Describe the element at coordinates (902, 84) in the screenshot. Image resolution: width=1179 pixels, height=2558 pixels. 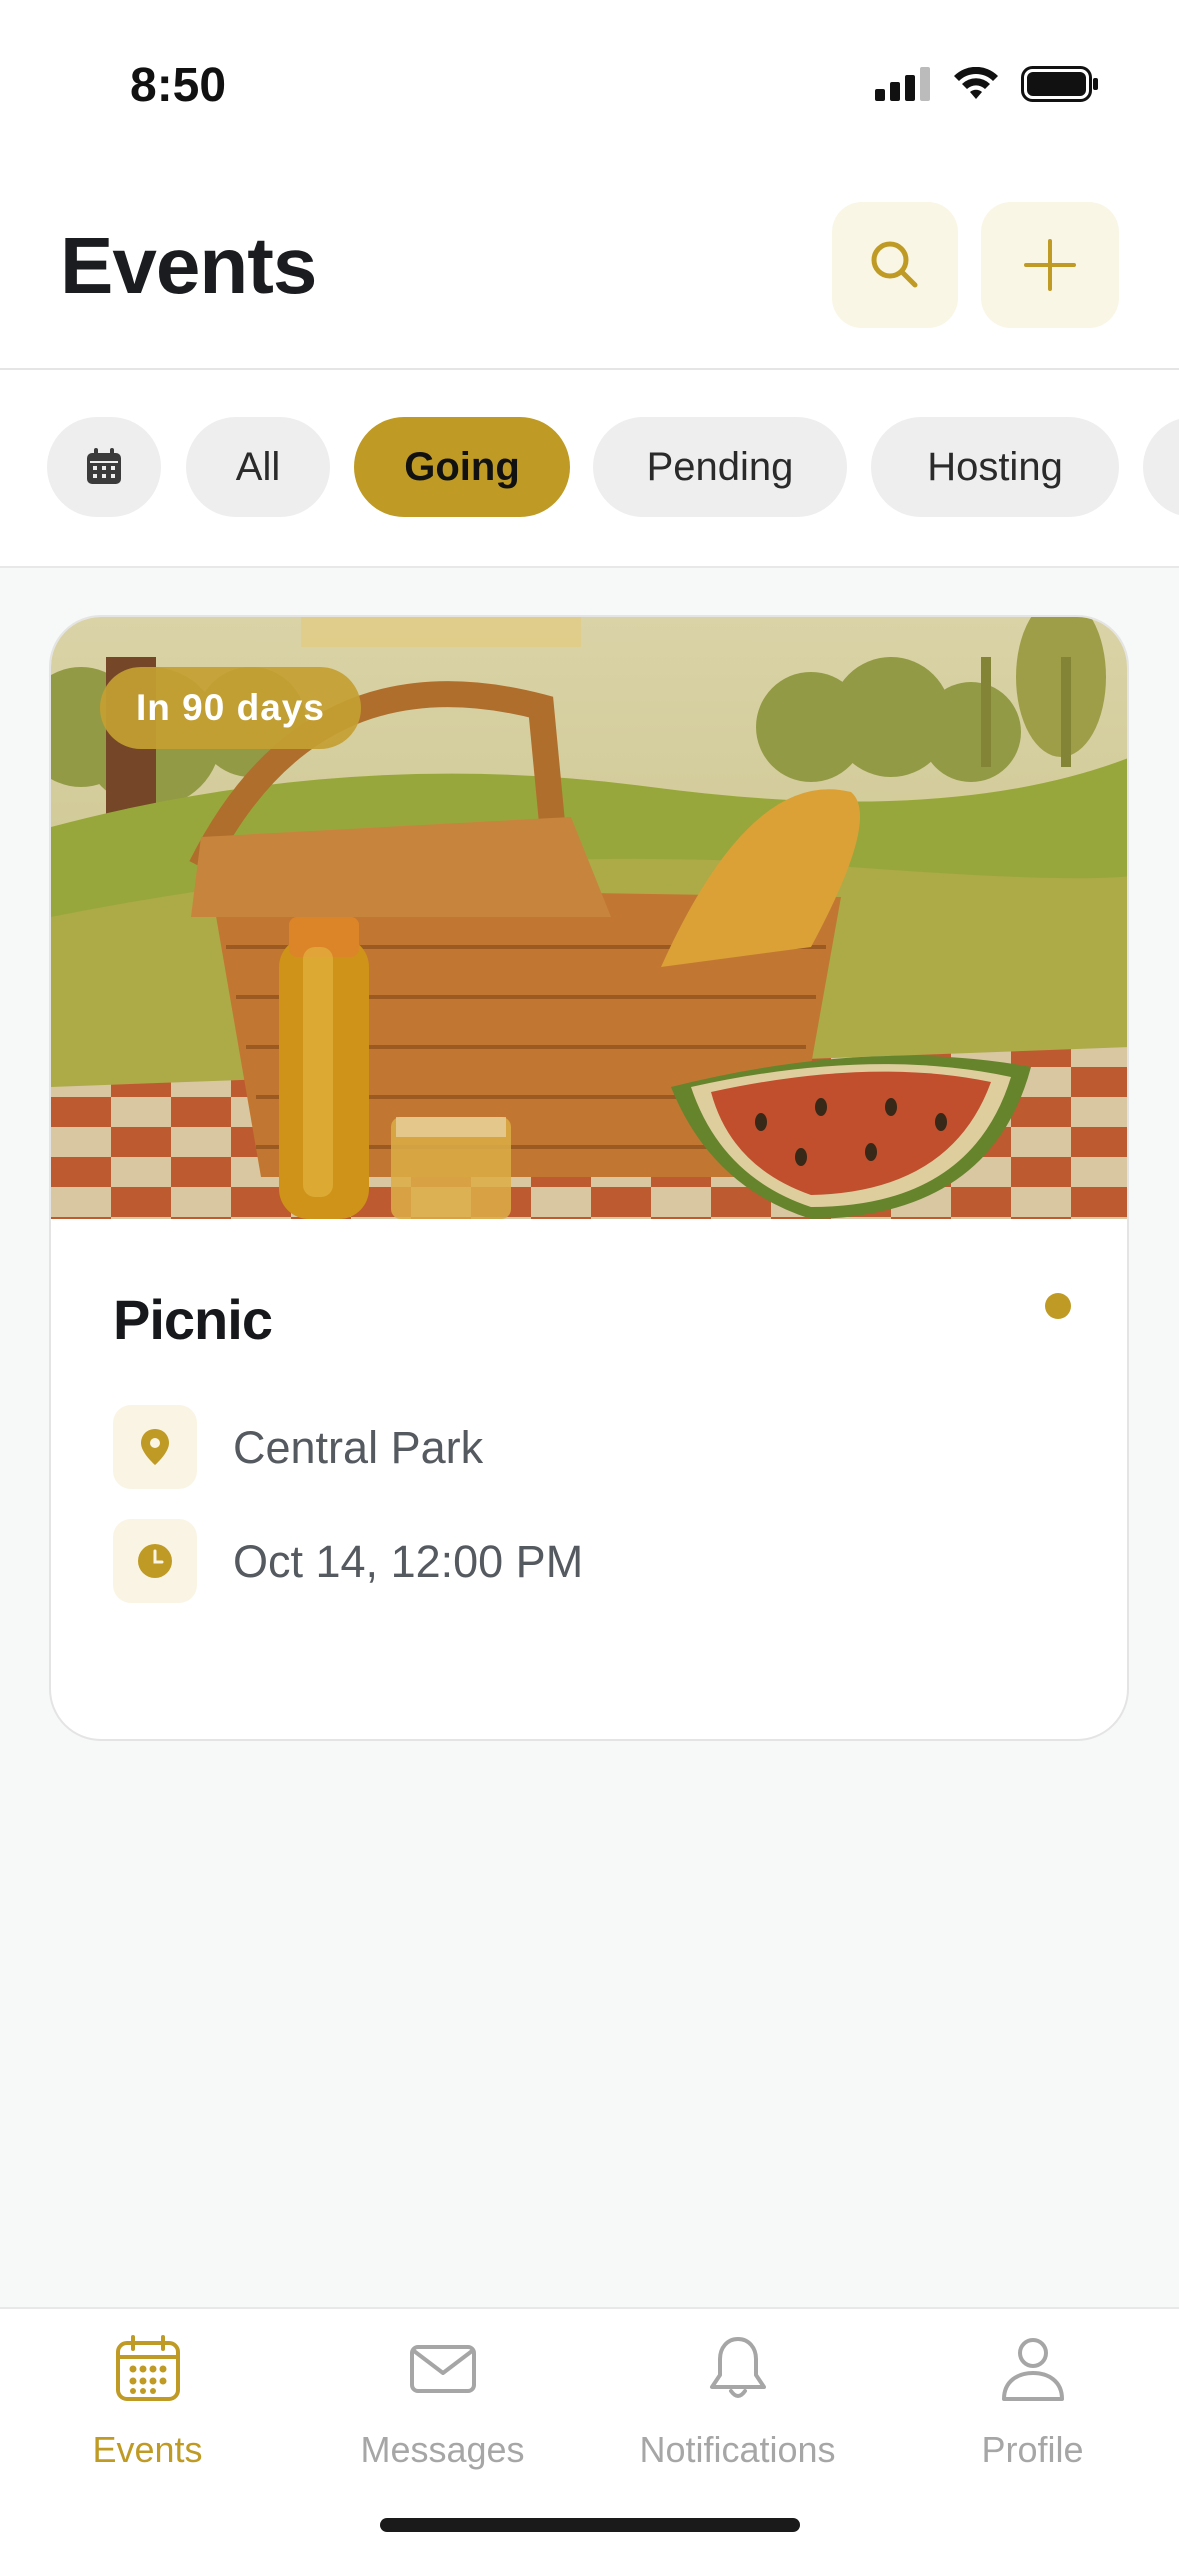
I see `cellular-signal-icon` at that location.